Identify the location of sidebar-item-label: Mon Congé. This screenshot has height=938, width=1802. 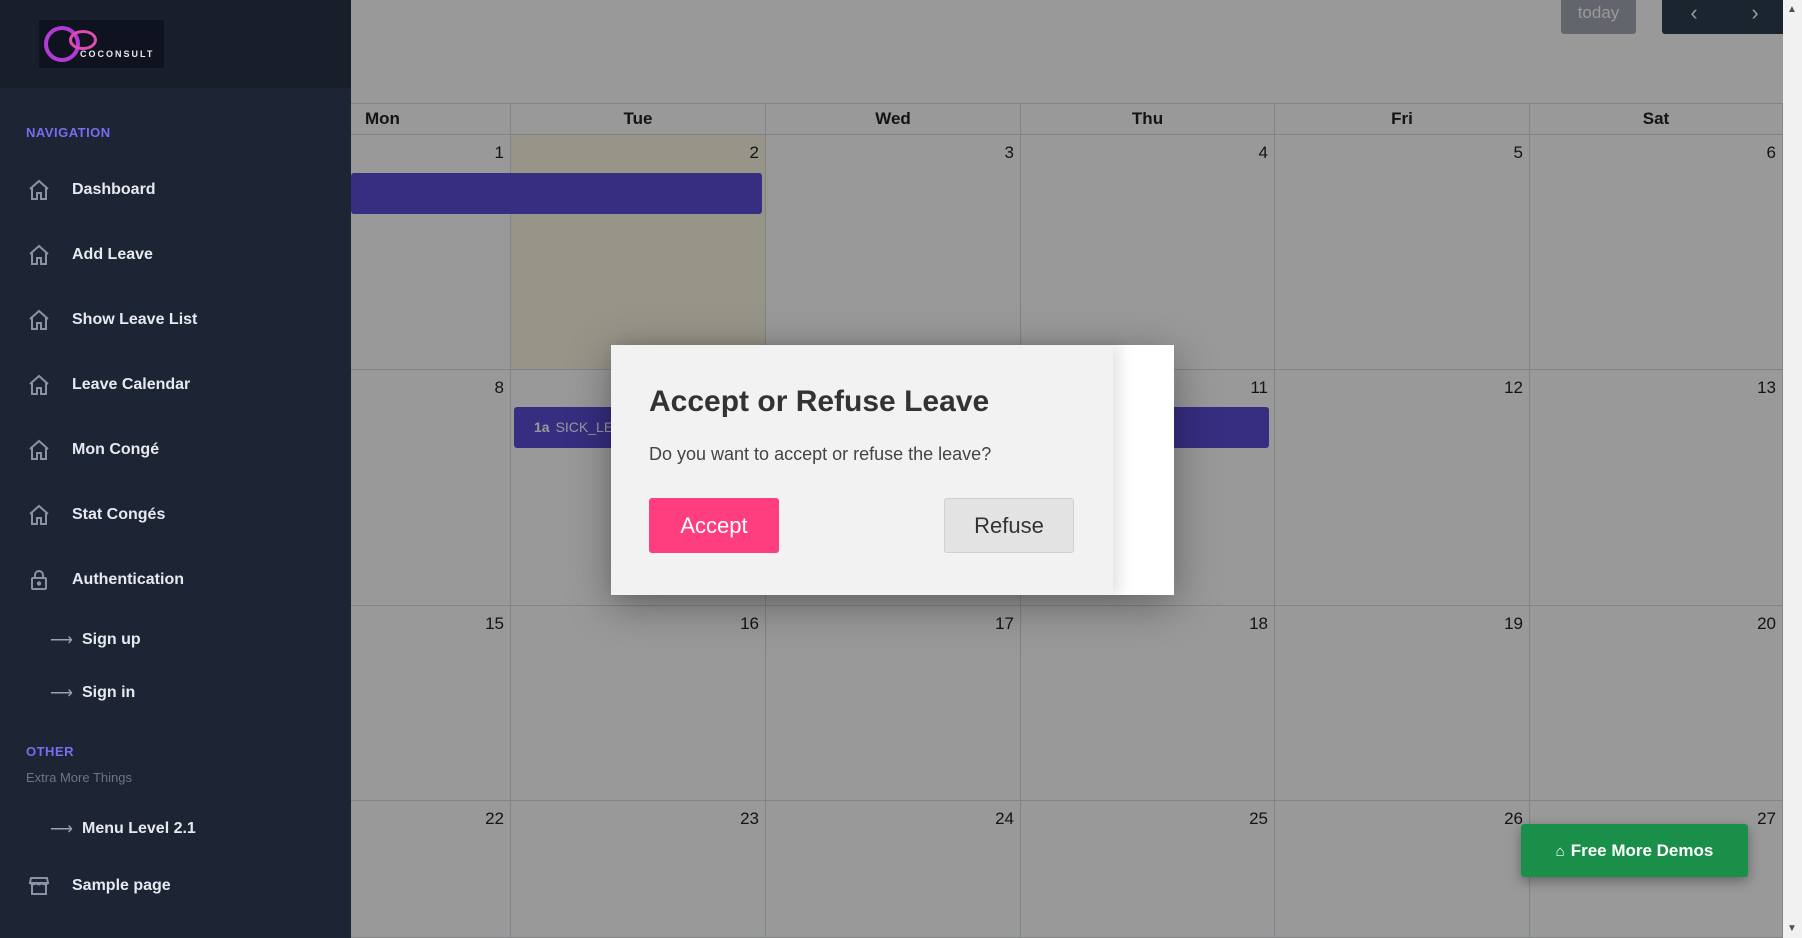
(116, 449).